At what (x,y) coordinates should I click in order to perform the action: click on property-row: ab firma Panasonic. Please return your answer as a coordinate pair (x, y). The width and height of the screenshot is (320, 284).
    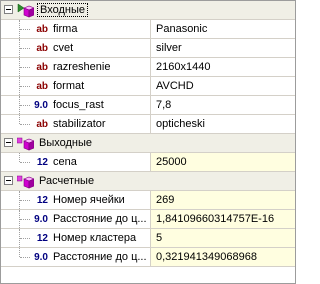
    Looking at the image, I should click on (148, 29).